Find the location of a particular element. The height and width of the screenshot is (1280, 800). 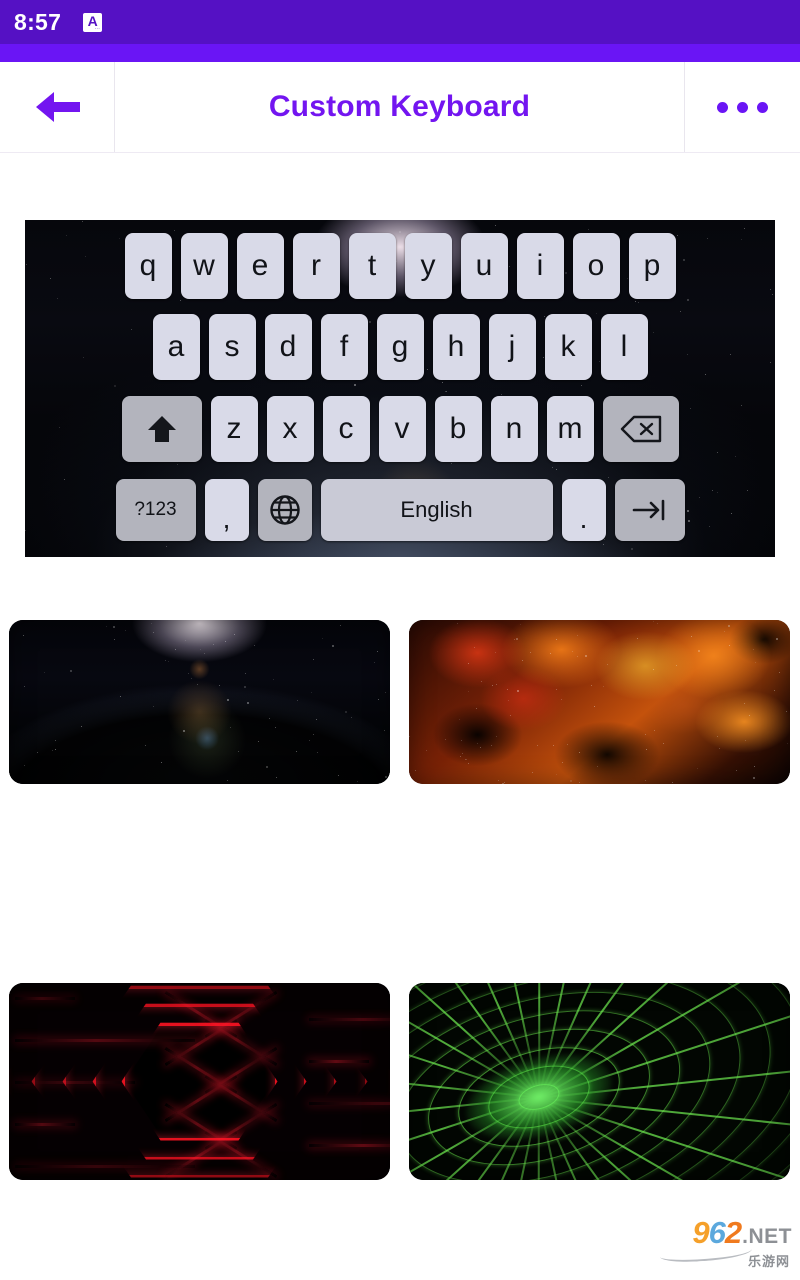

key-enter is located at coordinates (649, 509).